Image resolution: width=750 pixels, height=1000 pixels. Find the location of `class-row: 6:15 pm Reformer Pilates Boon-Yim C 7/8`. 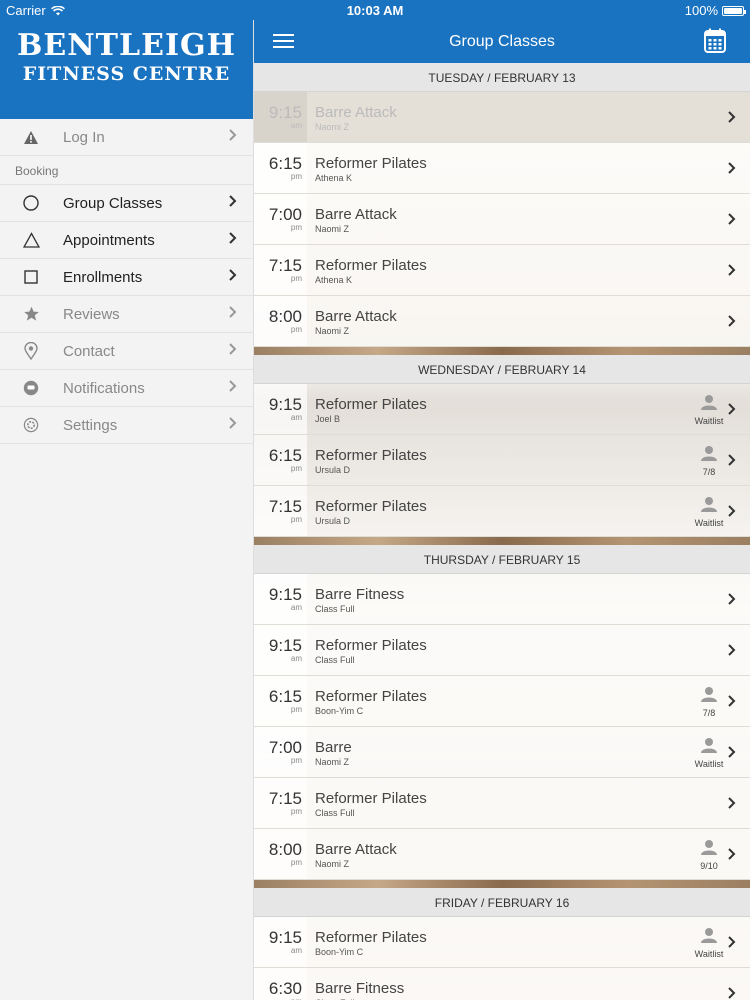

class-row: 6:15 pm Reformer Pilates Boon-Yim C 7/8 is located at coordinates (502, 701).